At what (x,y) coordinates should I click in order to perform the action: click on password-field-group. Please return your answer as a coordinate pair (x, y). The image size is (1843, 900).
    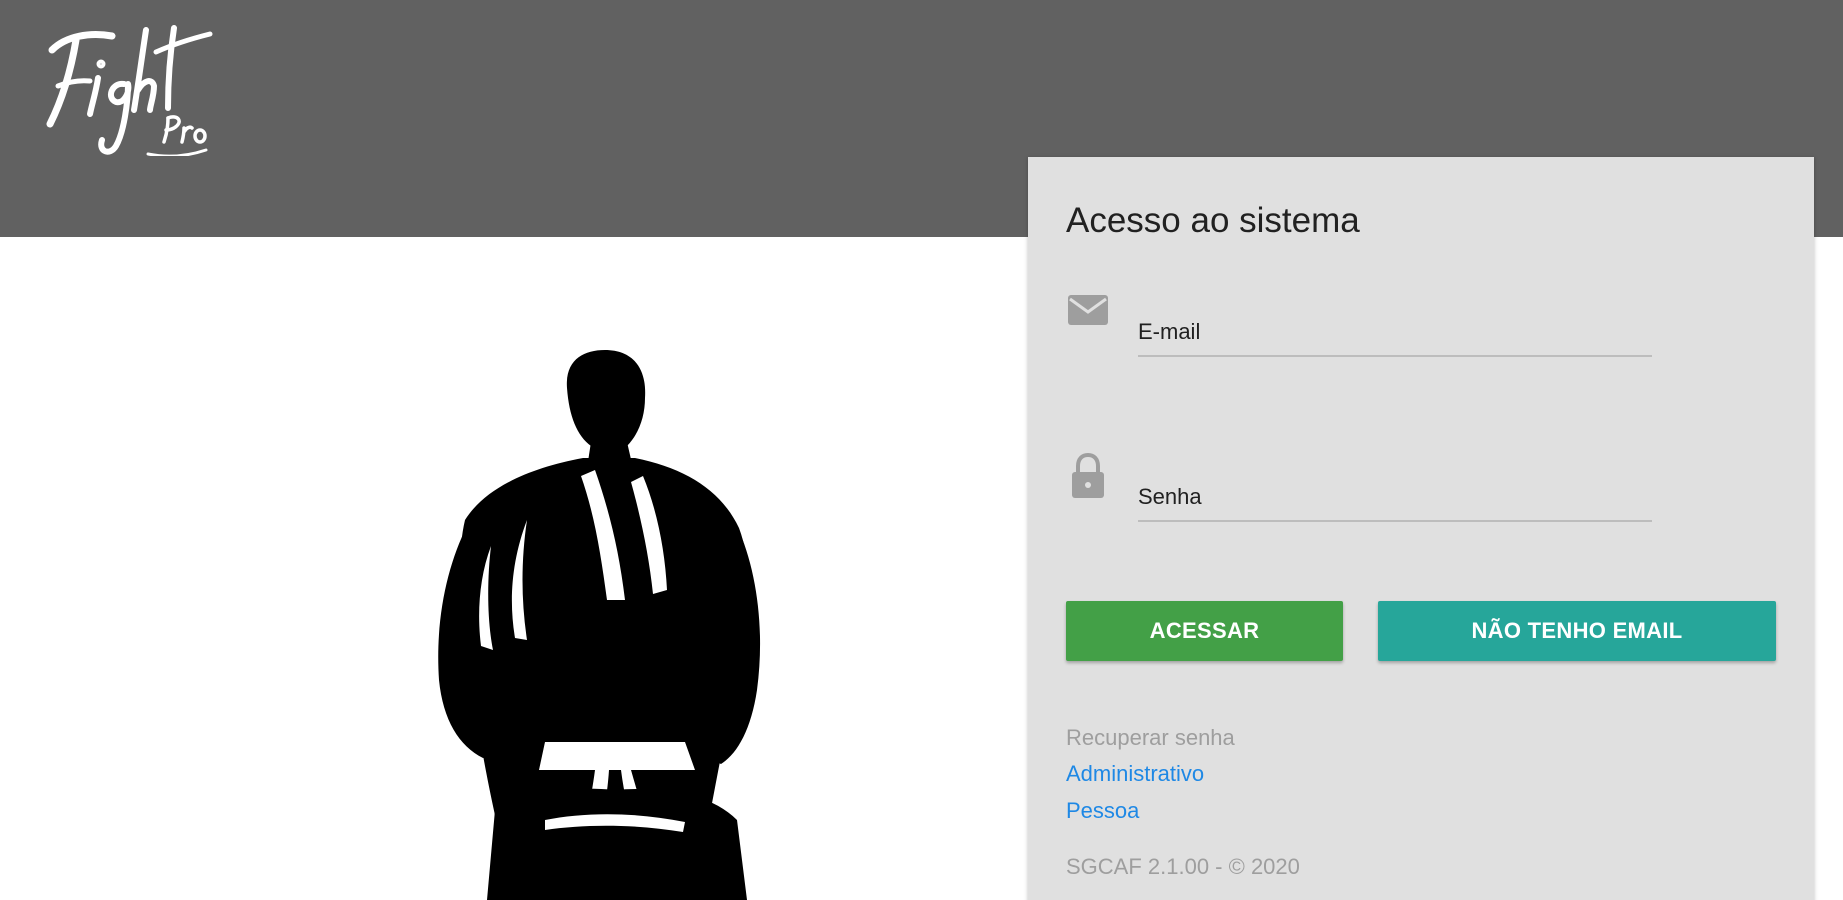
    Looking at the image, I should click on (1376, 492).